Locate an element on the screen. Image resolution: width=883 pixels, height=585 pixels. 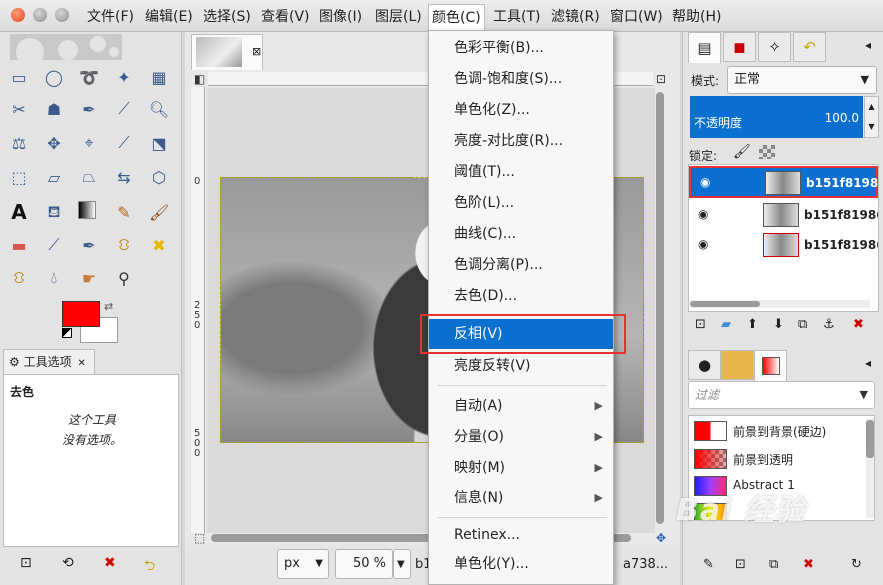
airbrush-icon: ⟋ is located at coordinates (54, 245).